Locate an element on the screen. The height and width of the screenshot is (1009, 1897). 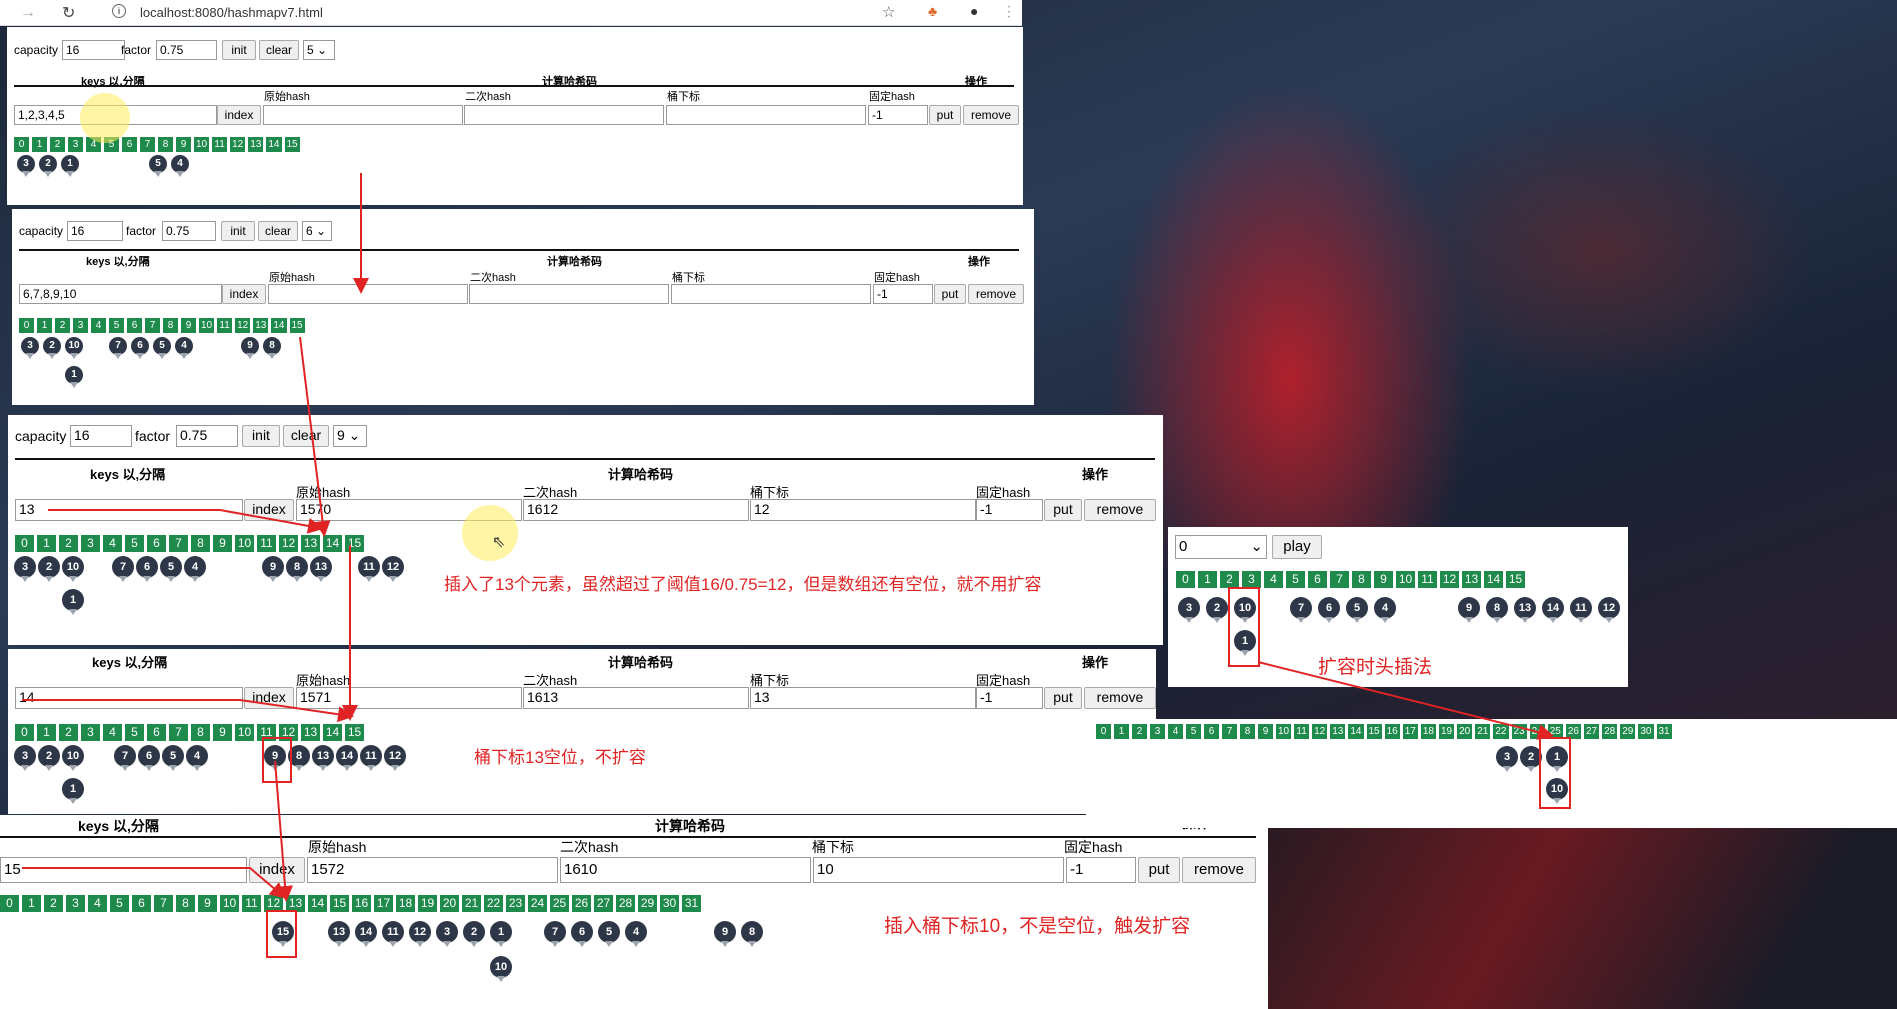
keys-input: 14 is located at coordinates (129, 698).